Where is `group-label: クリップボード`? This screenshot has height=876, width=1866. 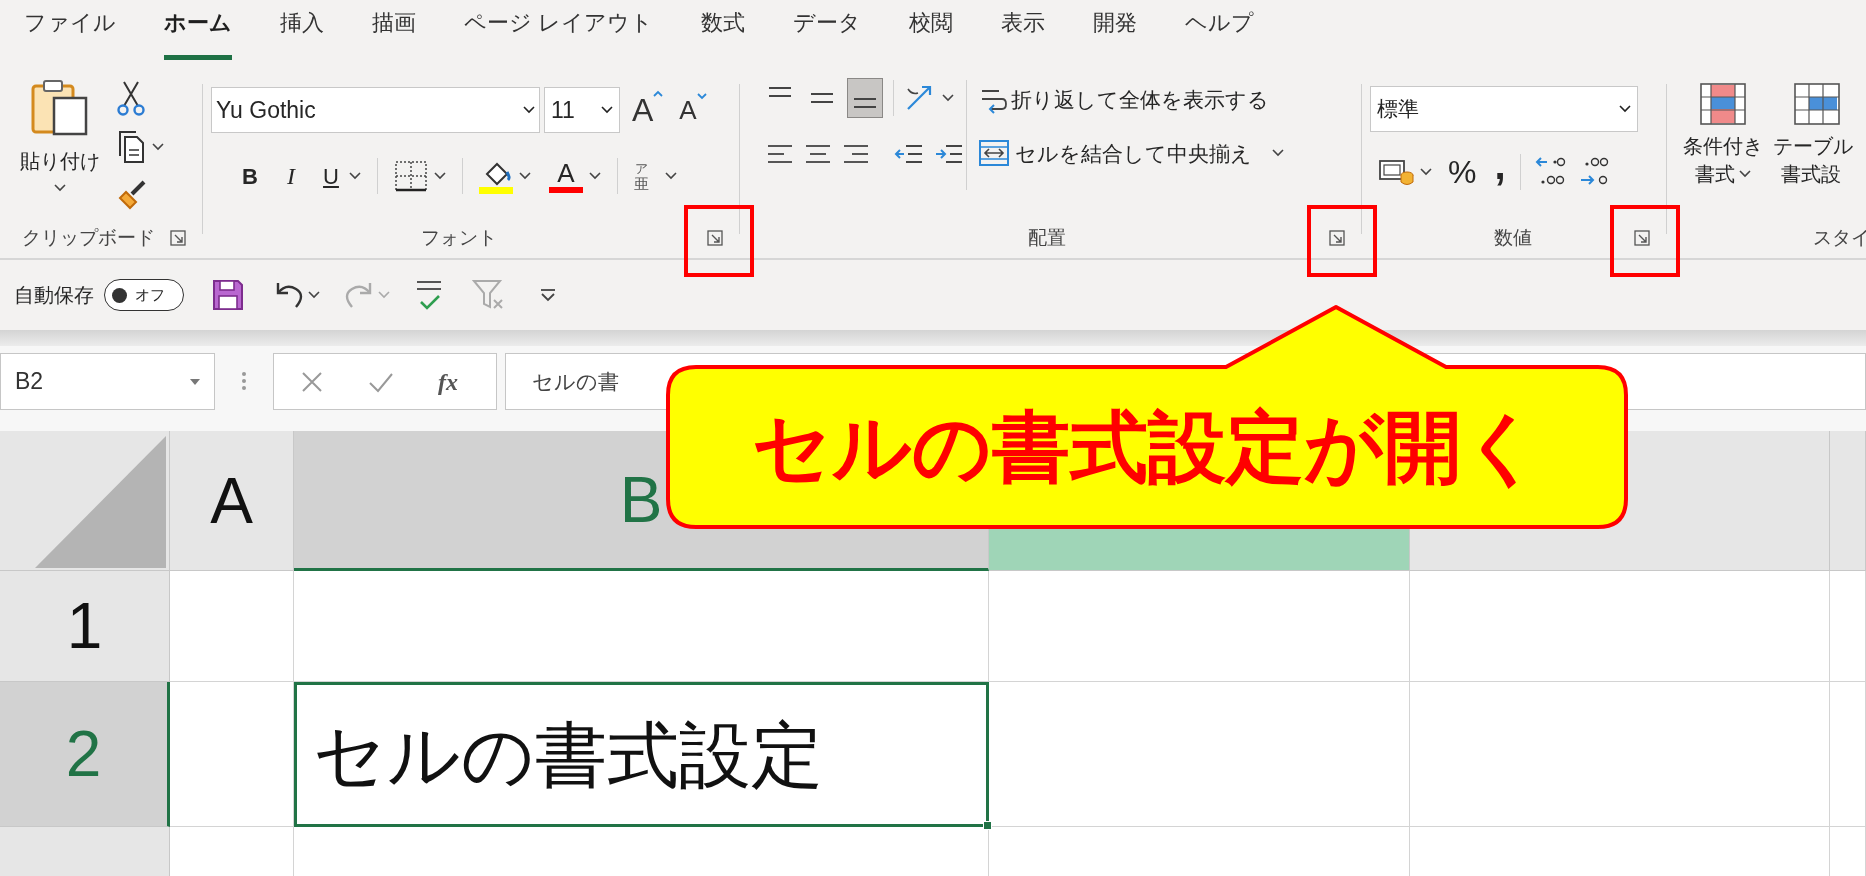 group-label: クリップボード is located at coordinates (88, 237).